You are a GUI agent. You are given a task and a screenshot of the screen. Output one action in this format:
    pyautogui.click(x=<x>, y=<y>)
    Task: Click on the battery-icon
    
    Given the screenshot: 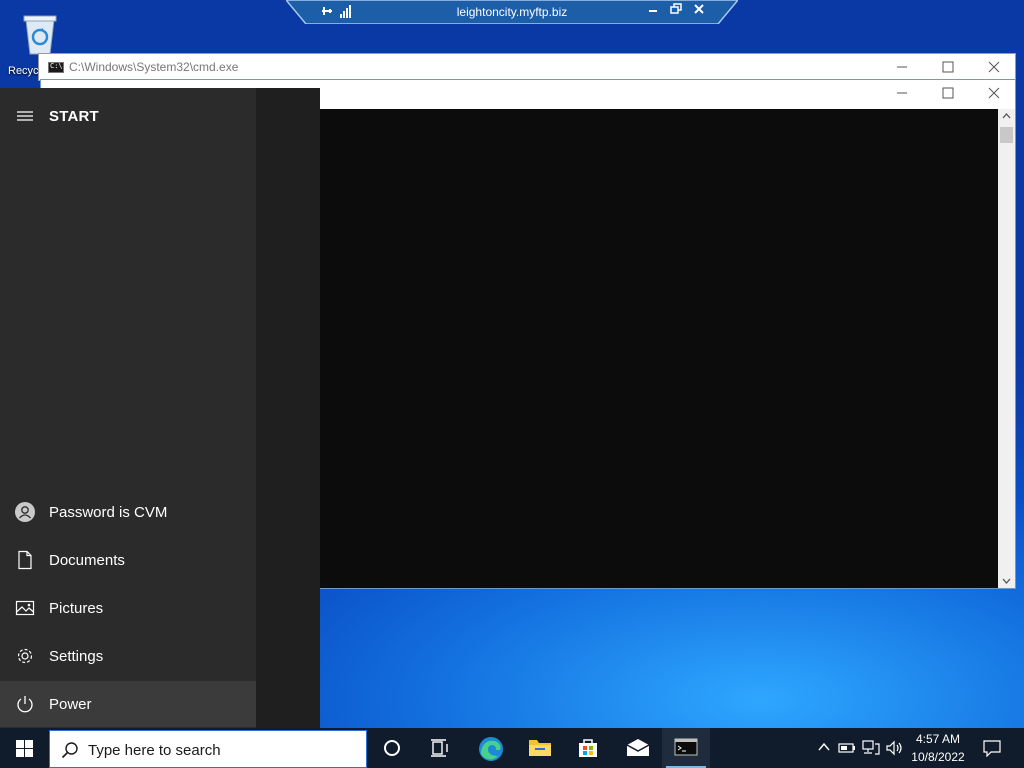 What is the action you would take?
    pyautogui.click(x=846, y=748)
    